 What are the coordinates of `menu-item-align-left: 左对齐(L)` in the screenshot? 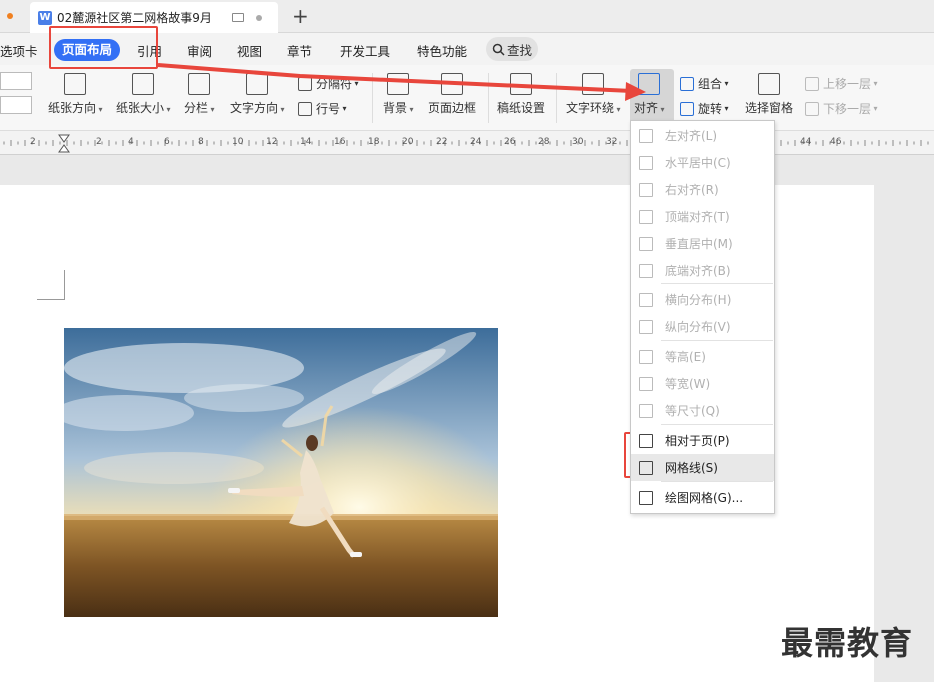 It's located at (702, 135).